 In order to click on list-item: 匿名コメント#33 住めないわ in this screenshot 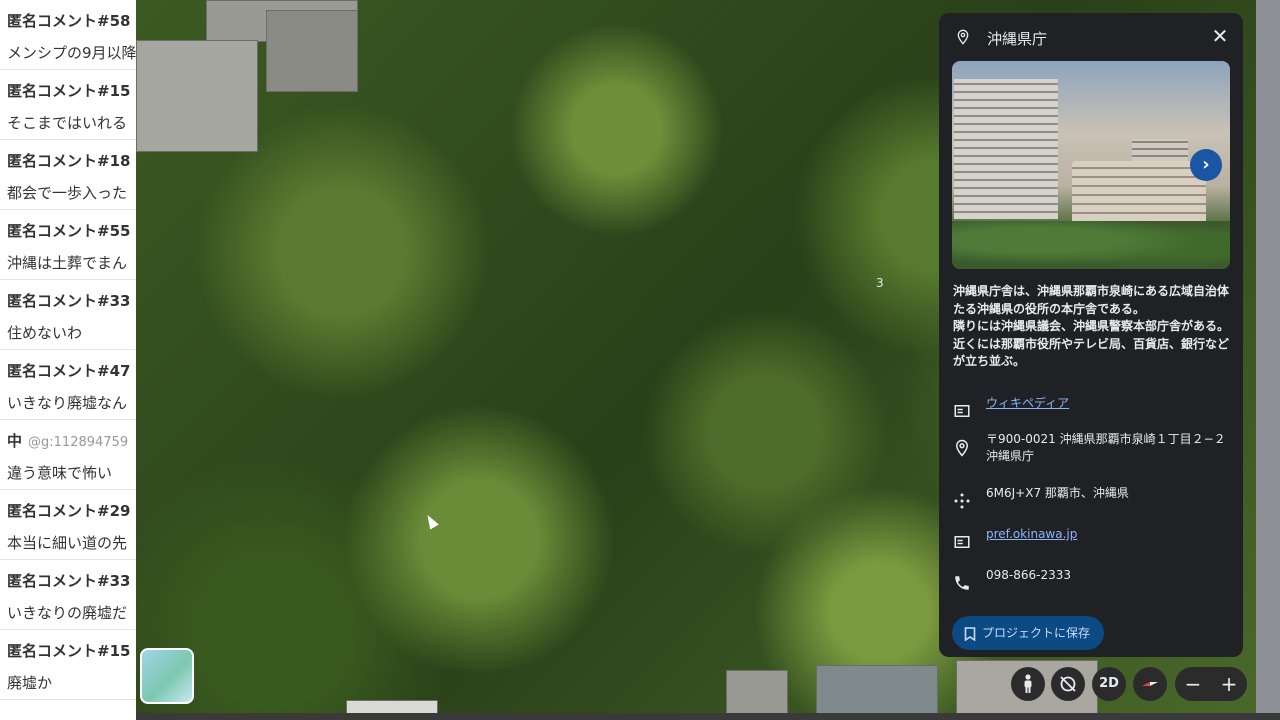, I will do `click(68, 315)`.